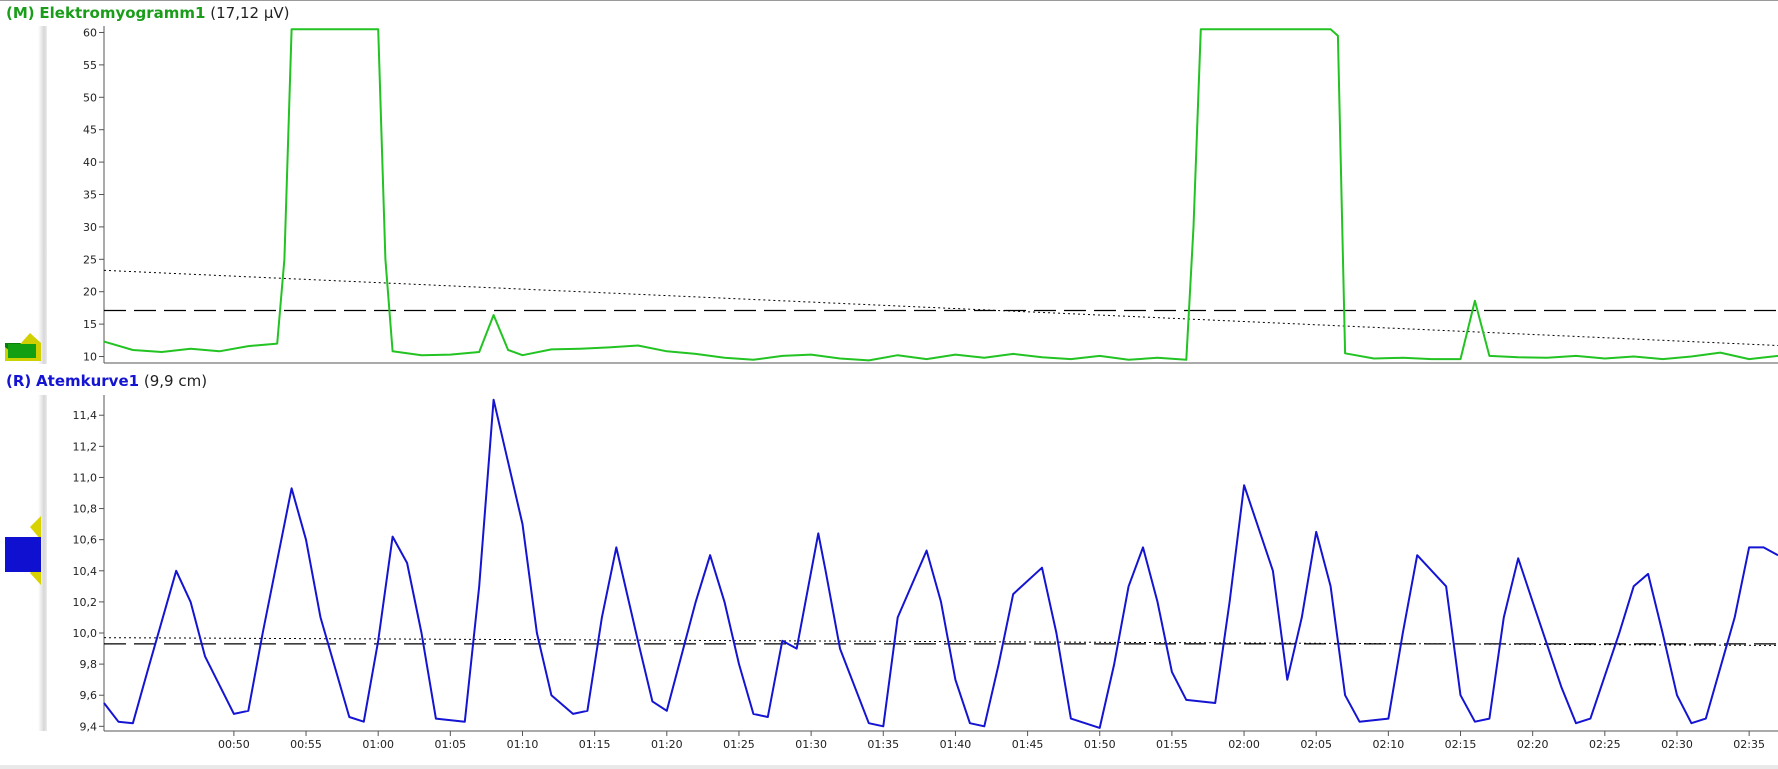 The height and width of the screenshot is (769, 1778). I want to click on x-tick-label: 01:25, so click(739, 744).